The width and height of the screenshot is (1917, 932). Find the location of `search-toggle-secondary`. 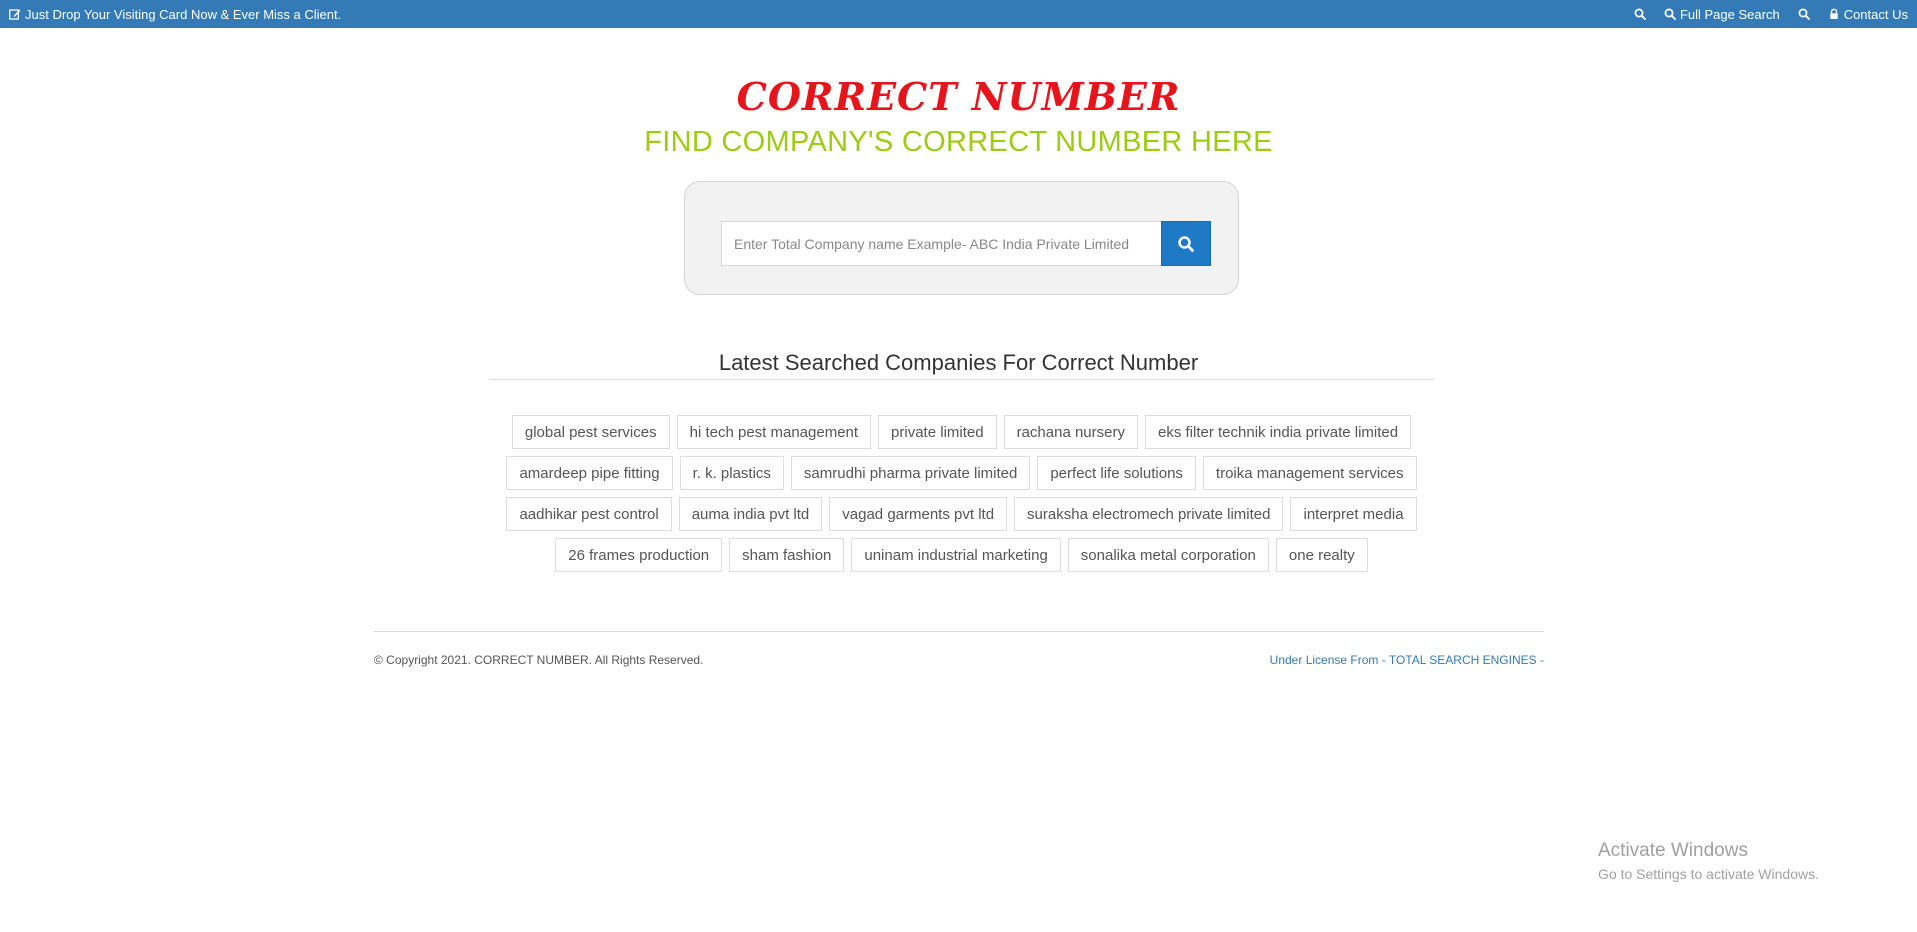

search-toggle-secondary is located at coordinates (1804, 14).